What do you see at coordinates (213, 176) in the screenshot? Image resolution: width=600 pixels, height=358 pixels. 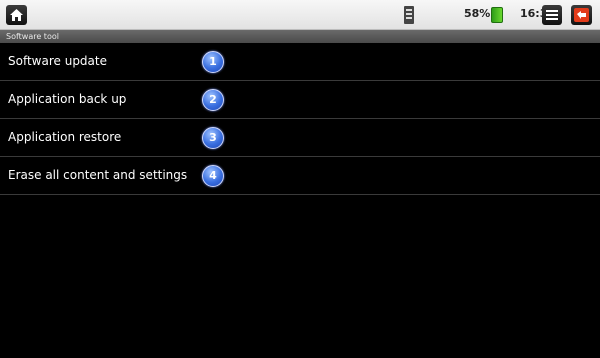 I see `number-badge: 4` at bounding box center [213, 176].